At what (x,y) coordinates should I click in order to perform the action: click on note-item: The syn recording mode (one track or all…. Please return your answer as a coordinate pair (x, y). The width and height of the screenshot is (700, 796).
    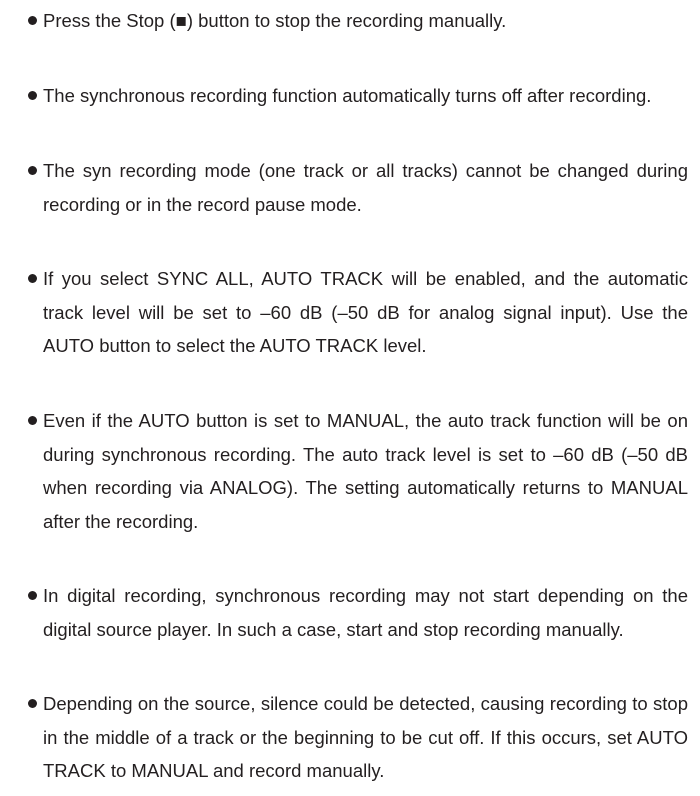
    Looking at the image, I should click on (358, 187).